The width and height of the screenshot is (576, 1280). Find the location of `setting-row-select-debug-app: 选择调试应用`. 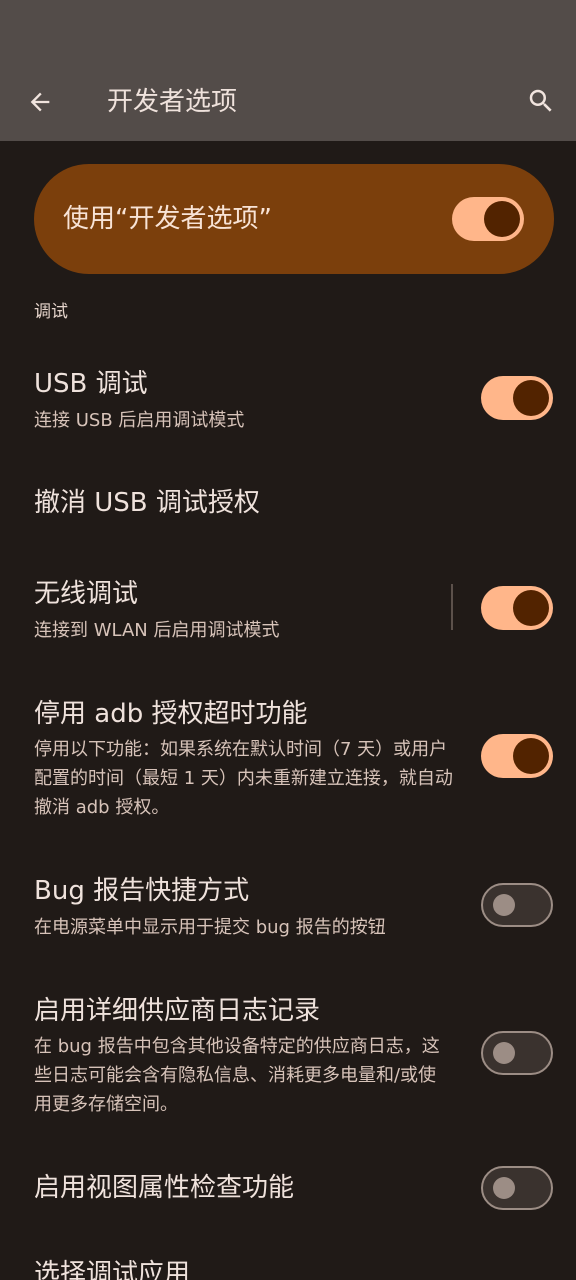

setting-row-select-debug-app: 选择调试应用 is located at coordinates (288, 1265).